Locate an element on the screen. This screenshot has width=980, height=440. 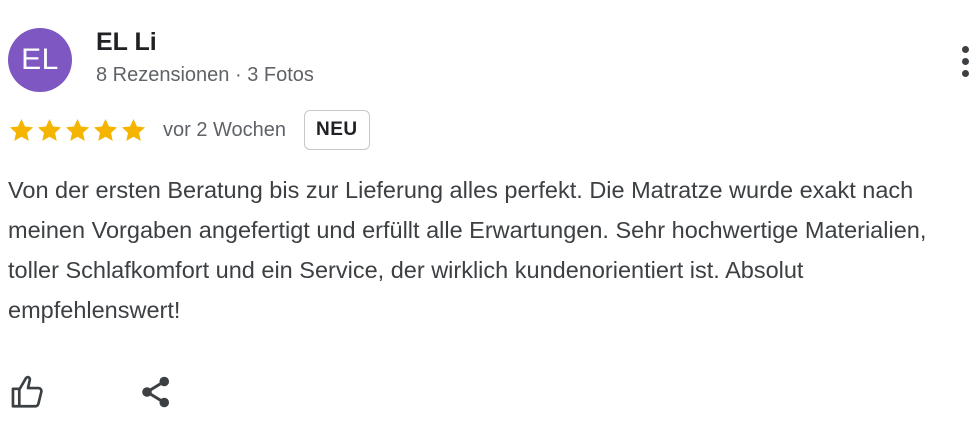
rating-row: vor 2 Wochen NEU is located at coordinates (189, 130).